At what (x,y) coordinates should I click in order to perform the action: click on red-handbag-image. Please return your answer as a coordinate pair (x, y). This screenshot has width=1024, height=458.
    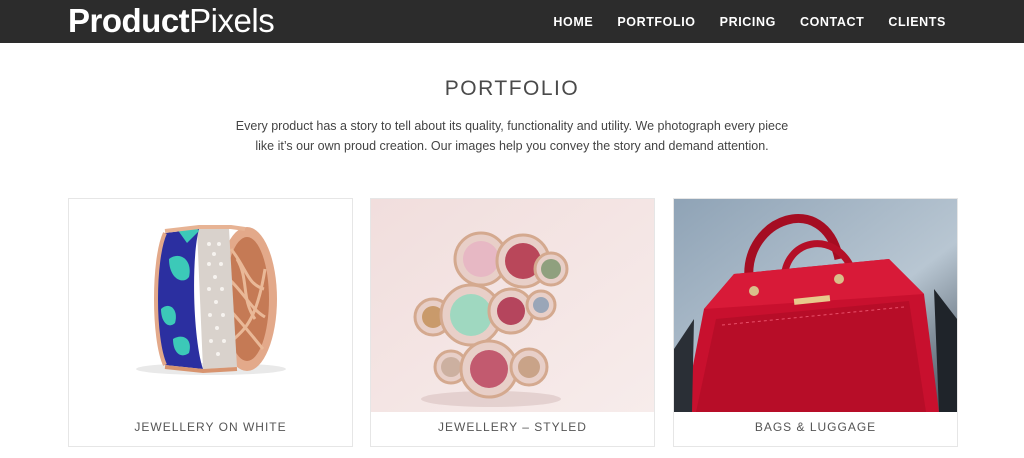
    Looking at the image, I should click on (815, 305).